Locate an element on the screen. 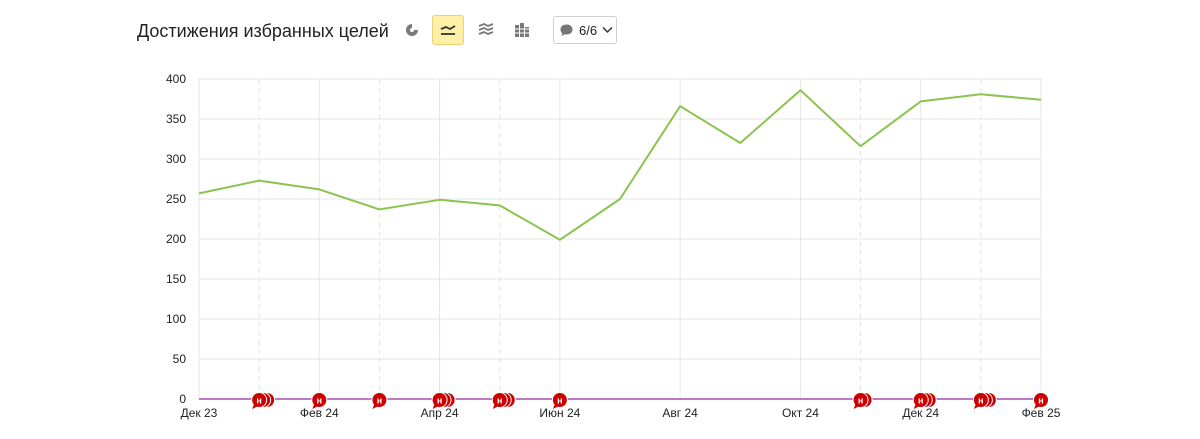 This screenshot has width=1200, height=439. x-tick-label: Апр 24 is located at coordinates (440, 413).